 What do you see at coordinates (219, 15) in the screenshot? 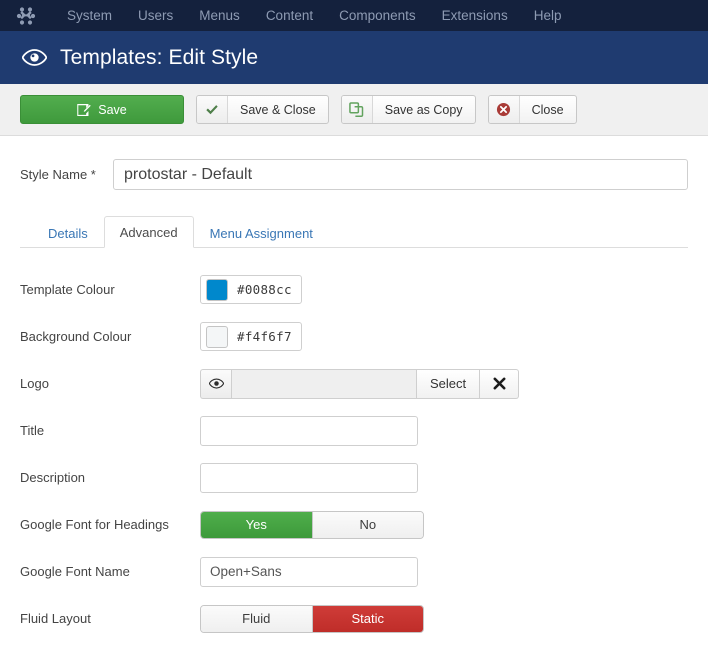
I see `topnav-item-menus: Menus` at bounding box center [219, 15].